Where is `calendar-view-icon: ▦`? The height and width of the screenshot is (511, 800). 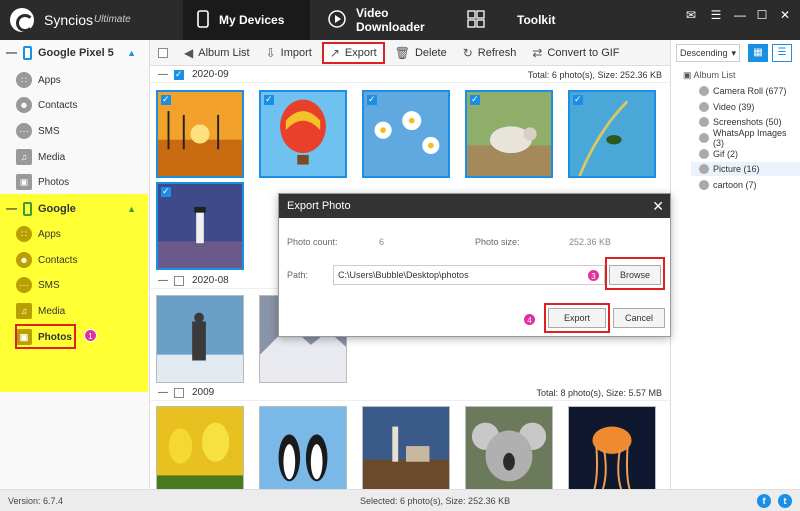
calendar-view-icon: ▦ is located at coordinates (758, 53).